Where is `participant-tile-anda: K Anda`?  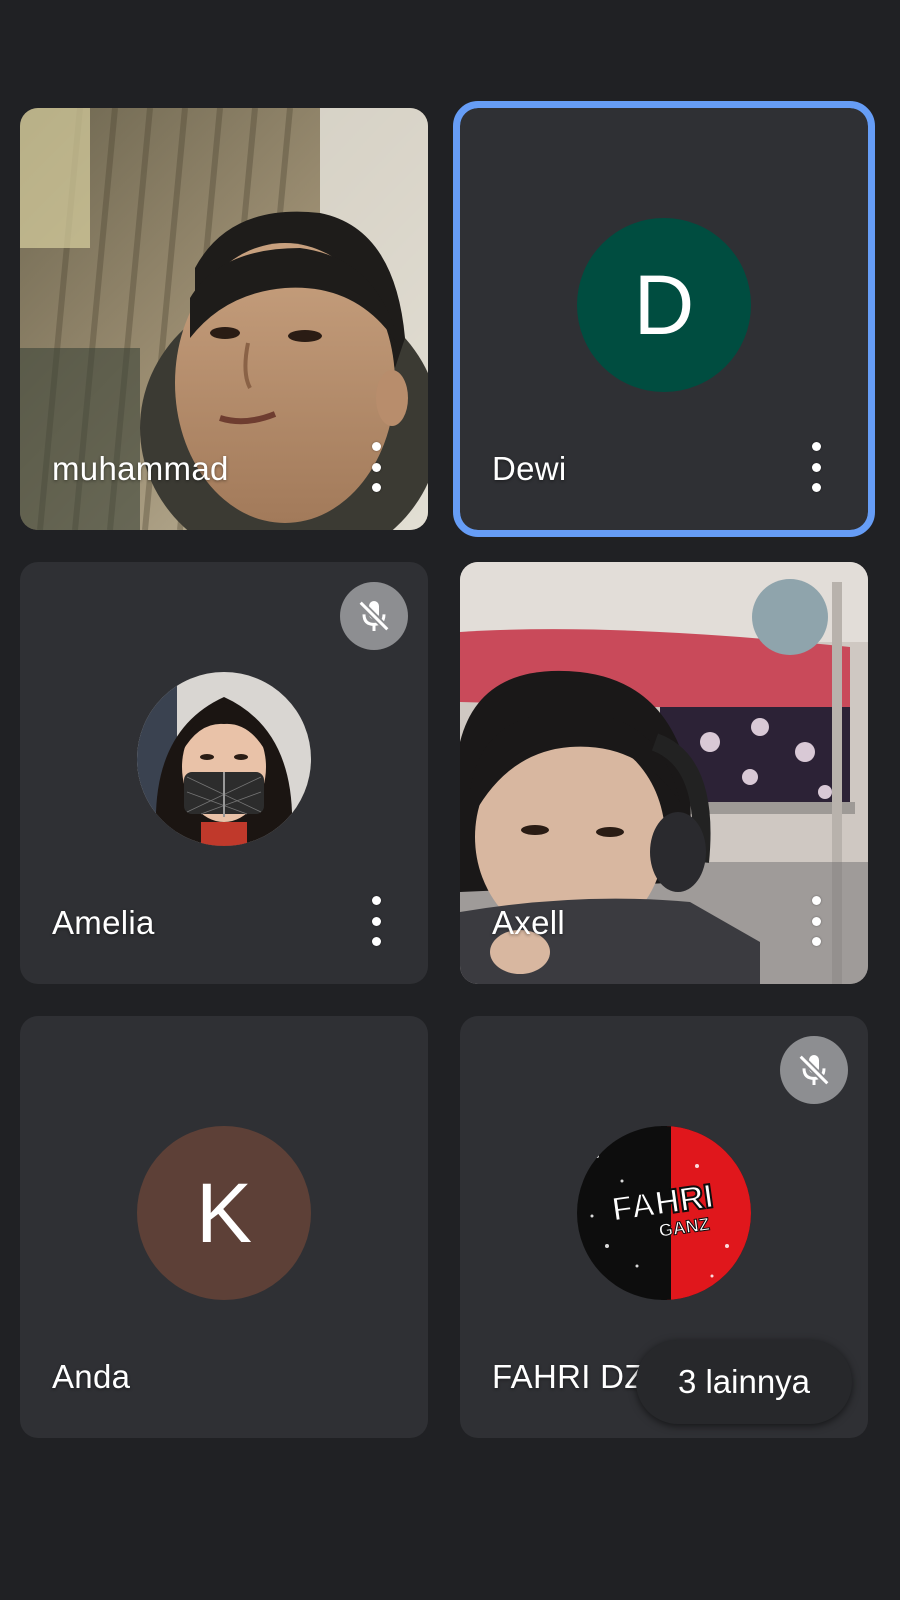
participant-tile-anda: K Anda is located at coordinates (224, 1227).